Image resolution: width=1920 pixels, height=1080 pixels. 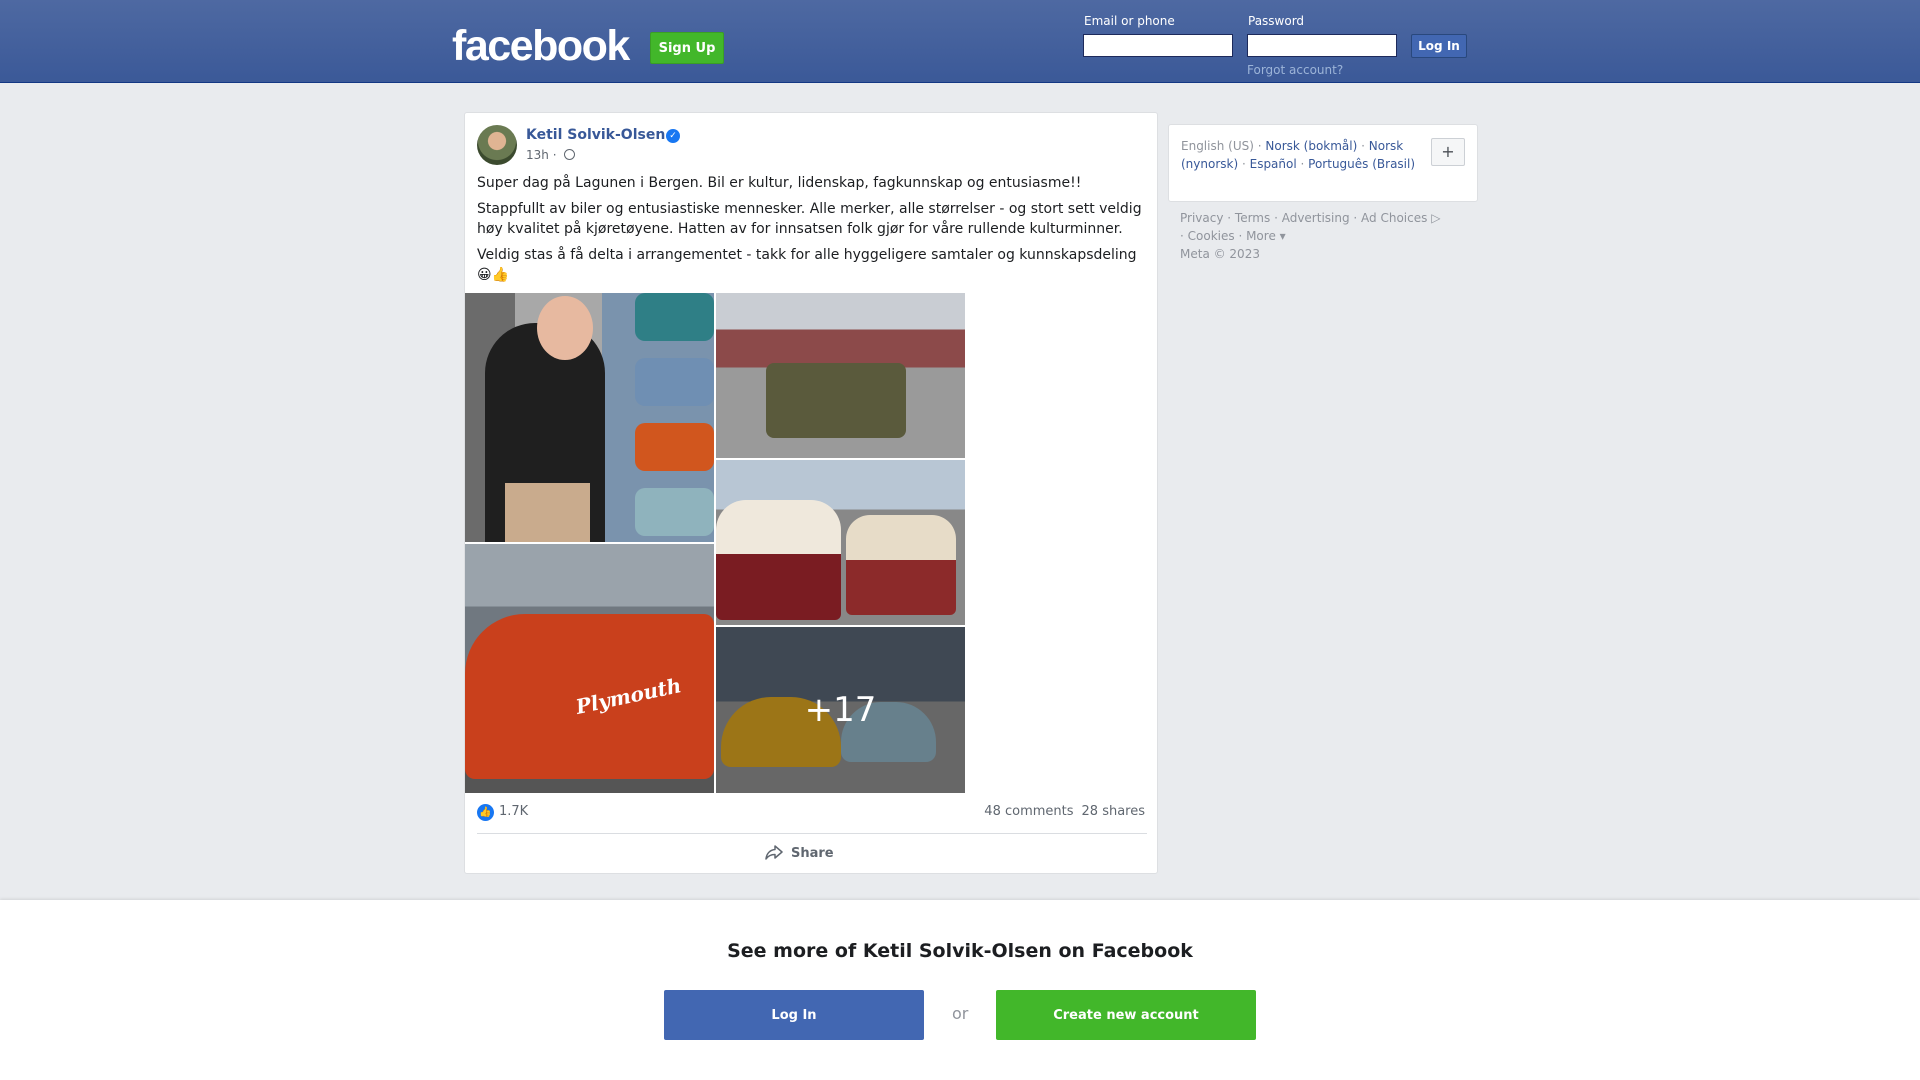 What do you see at coordinates (1028, 811) in the screenshot?
I see `comments-count: 48 comments` at bounding box center [1028, 811].